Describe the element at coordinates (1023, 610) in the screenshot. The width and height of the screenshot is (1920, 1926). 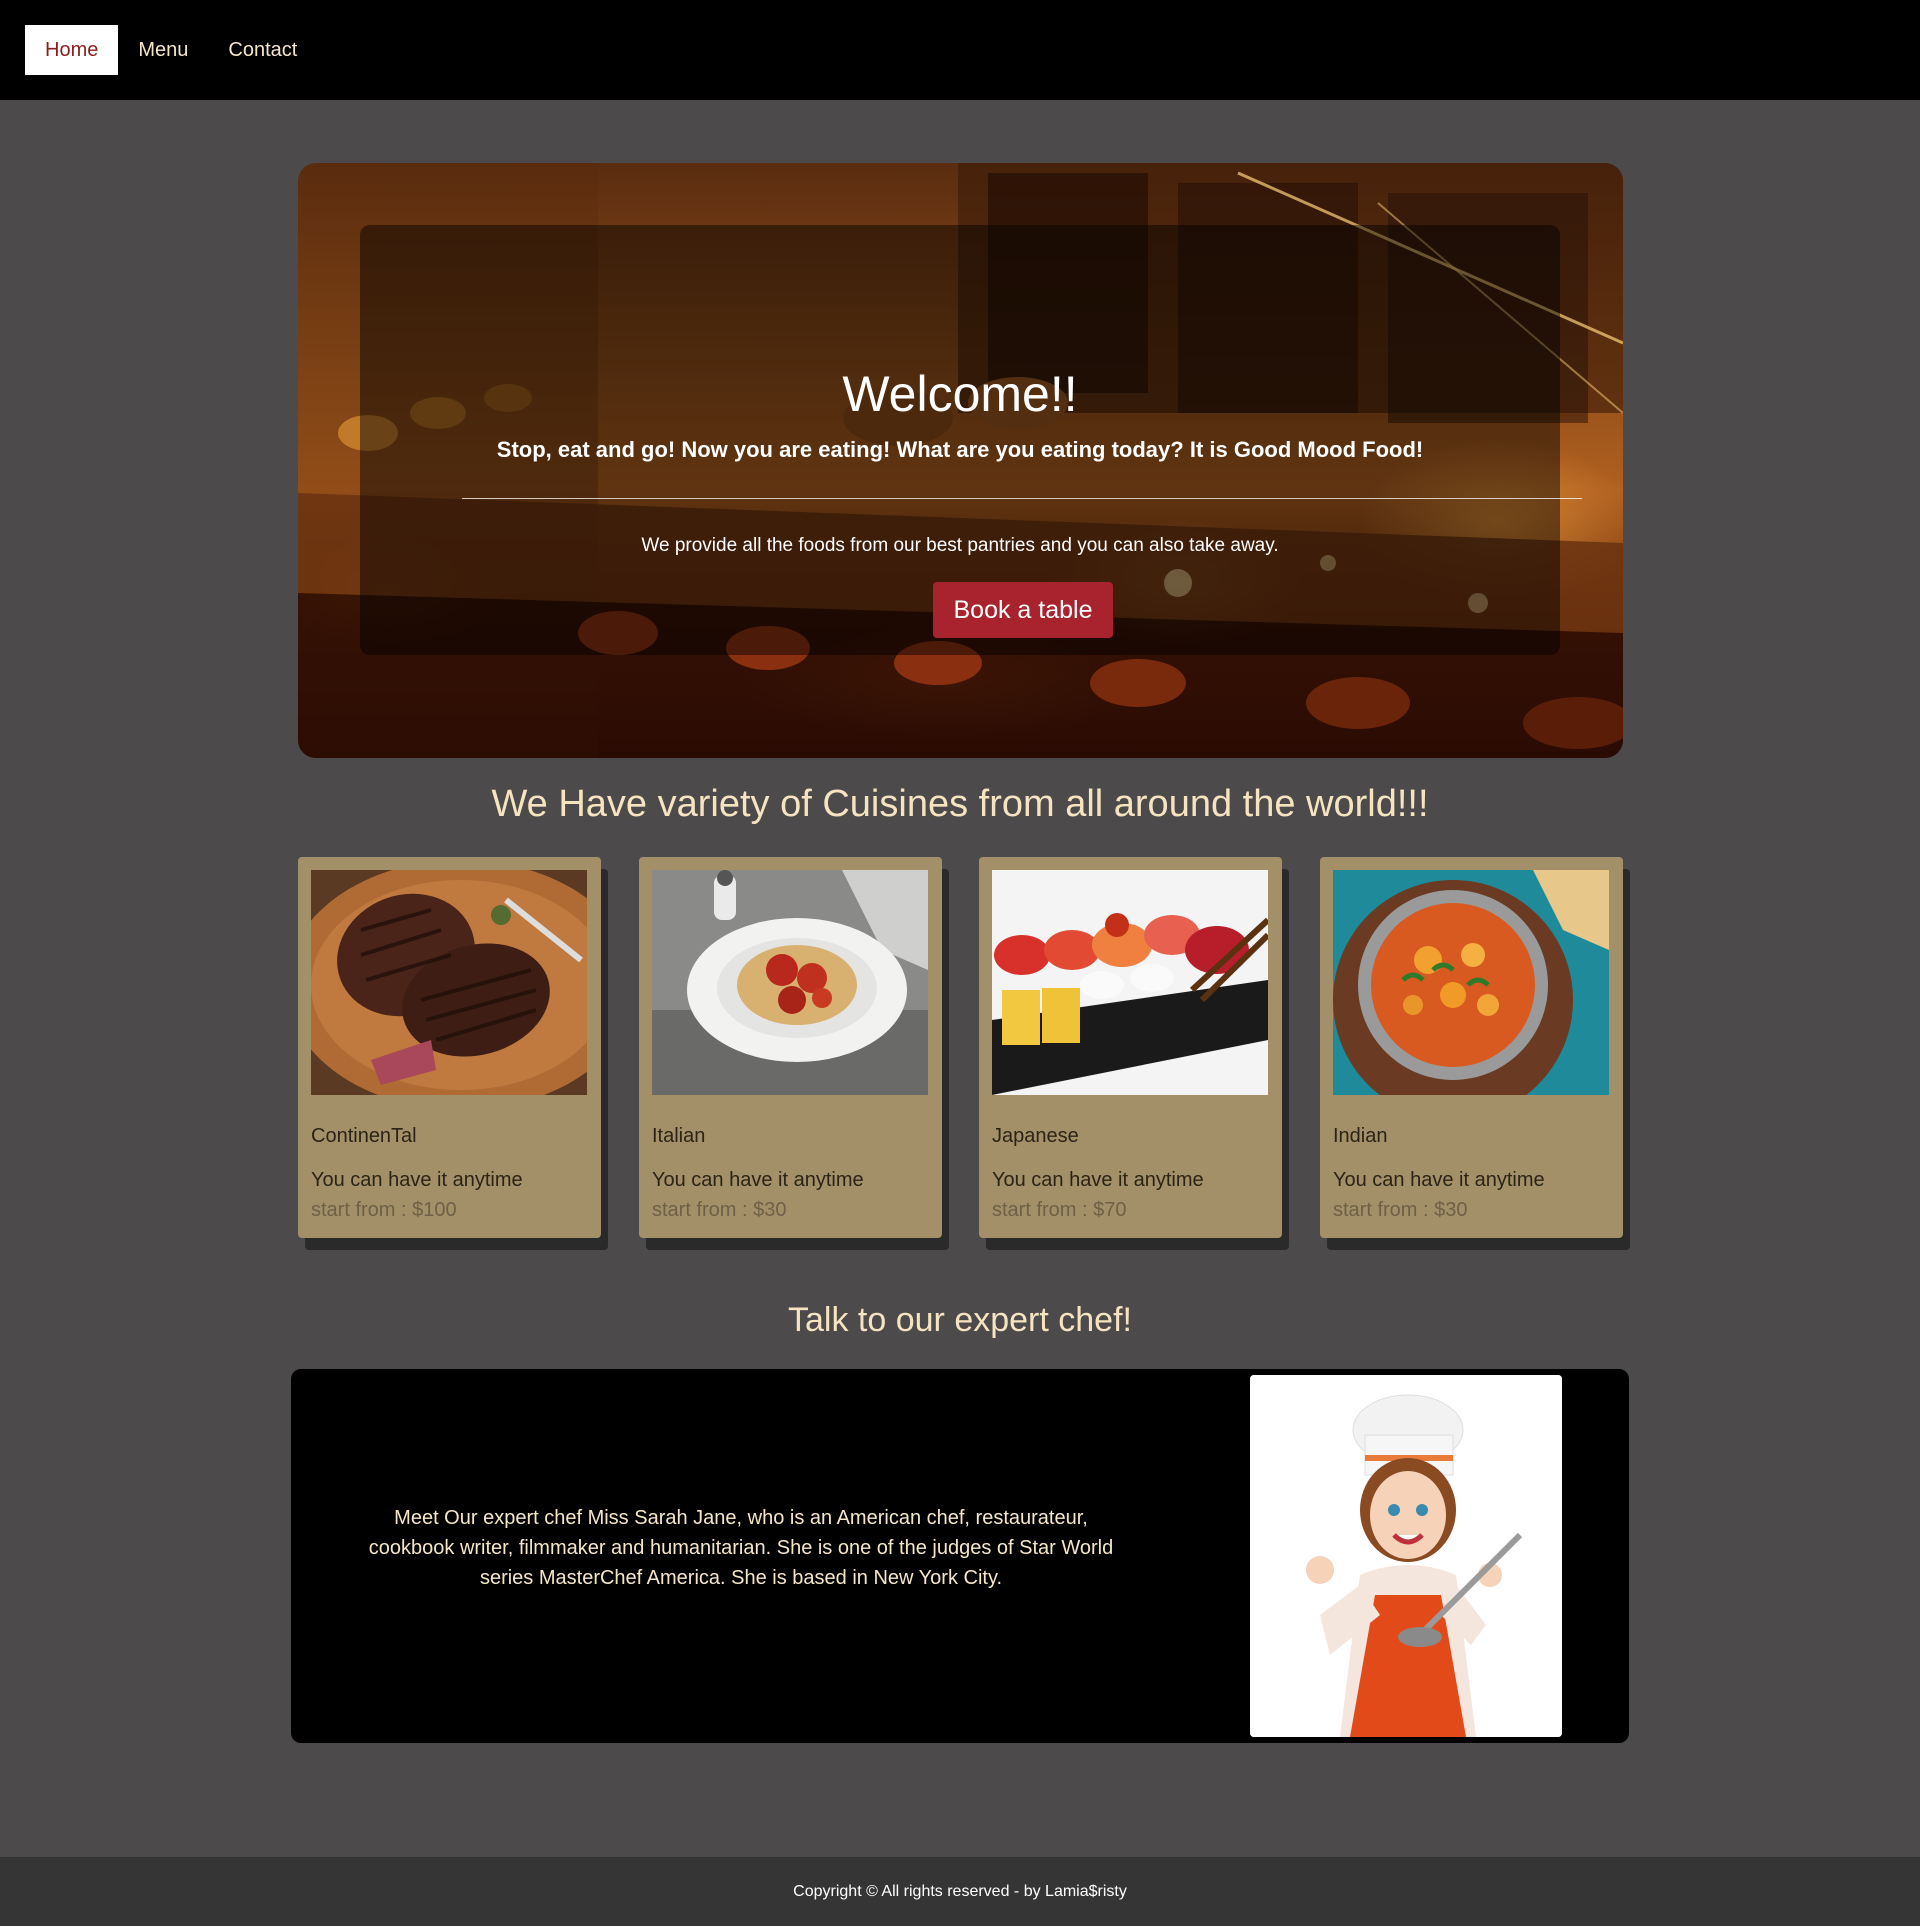
I see `book-table-button: Book a table` at that location.